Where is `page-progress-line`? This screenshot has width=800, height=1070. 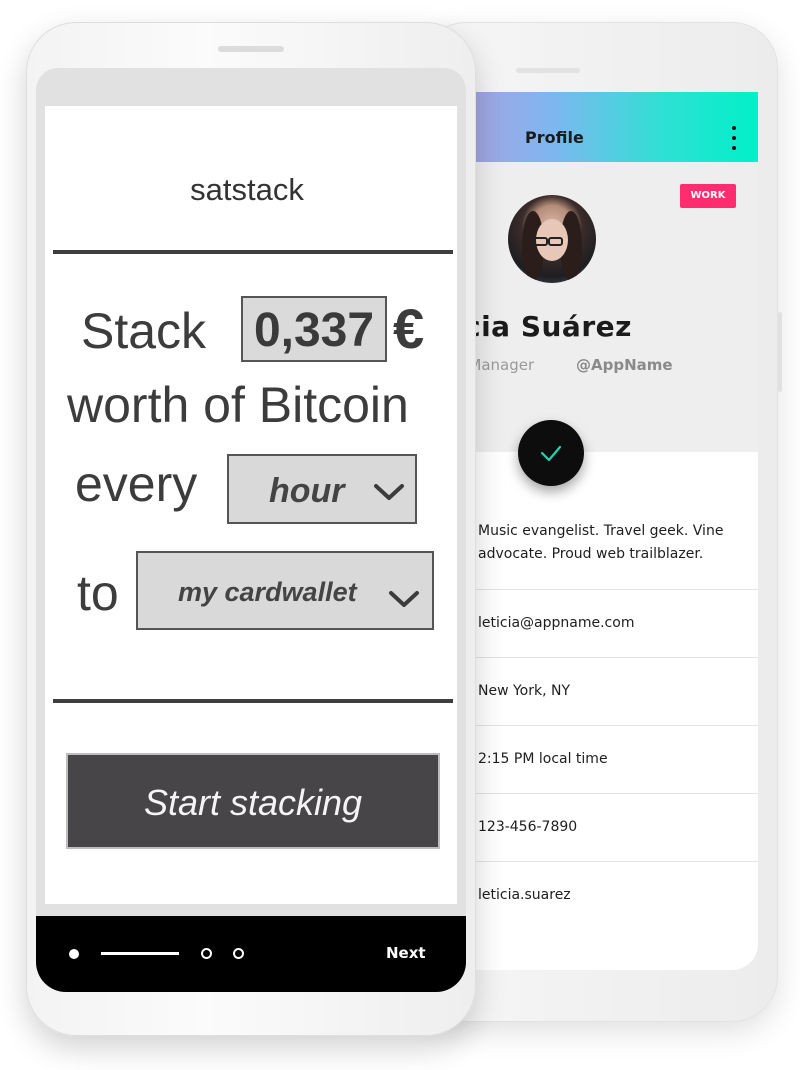
page-progress-line is located at coordinates (140, 953).